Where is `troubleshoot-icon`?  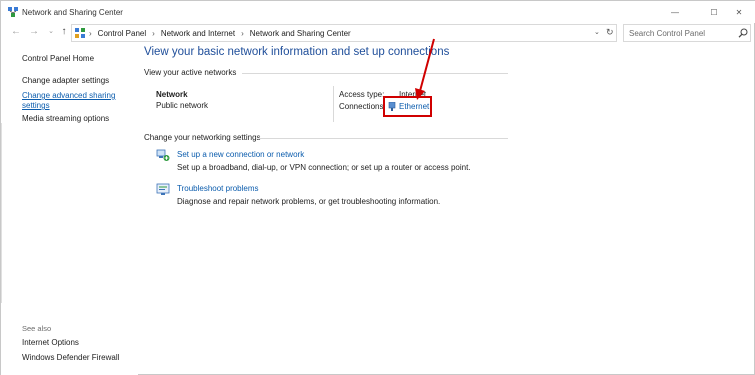
troubleshoot-icon is located at coordinates (163, 189).